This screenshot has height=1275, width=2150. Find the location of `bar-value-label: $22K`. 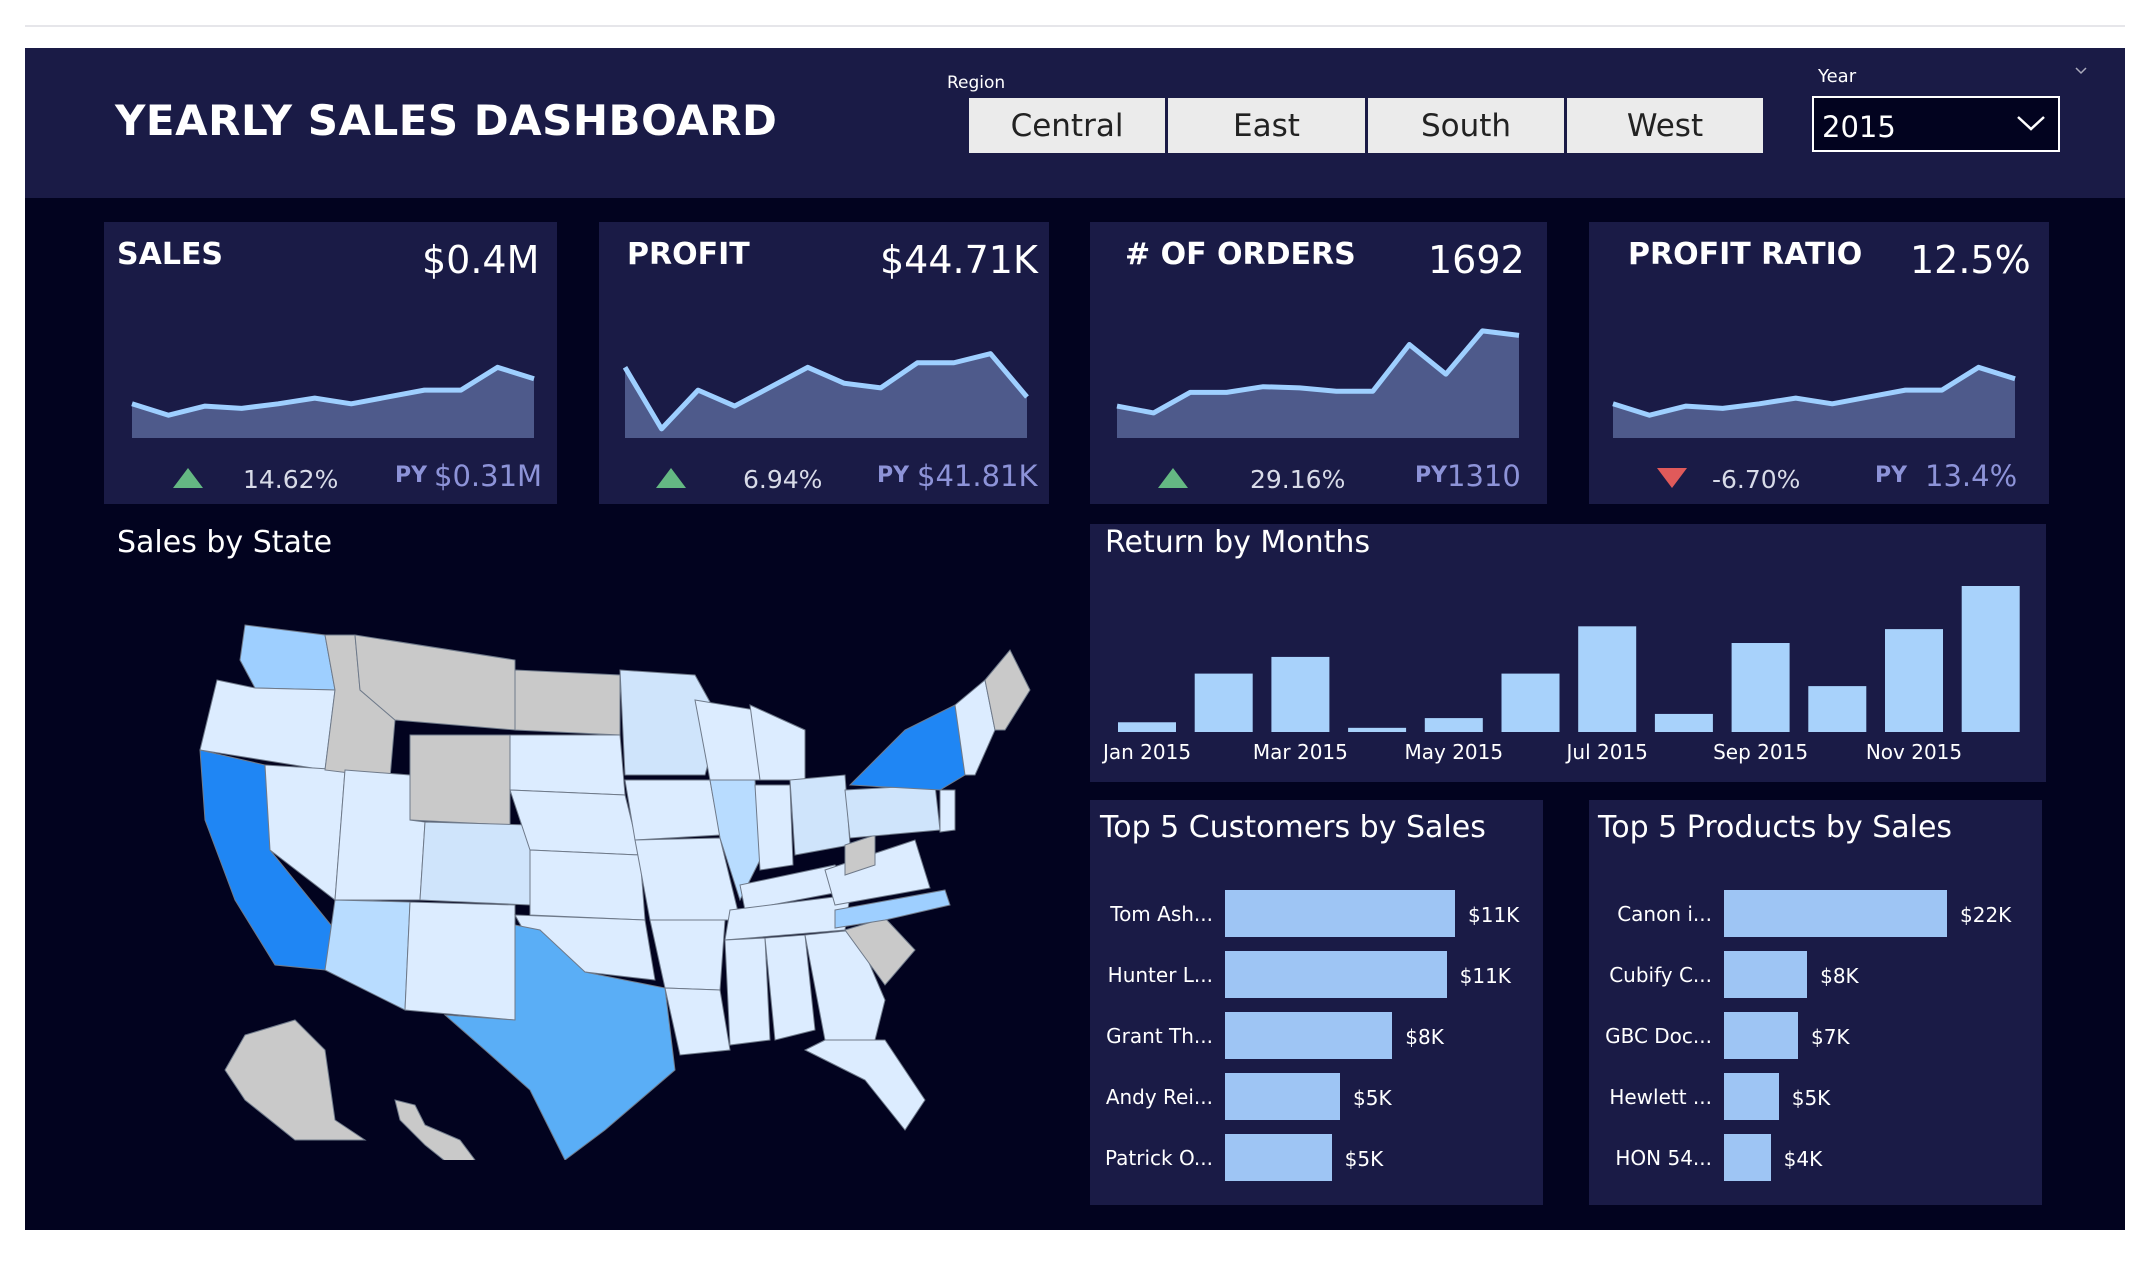

bar-value-label: $22K is located at coordinates (1986, 915).